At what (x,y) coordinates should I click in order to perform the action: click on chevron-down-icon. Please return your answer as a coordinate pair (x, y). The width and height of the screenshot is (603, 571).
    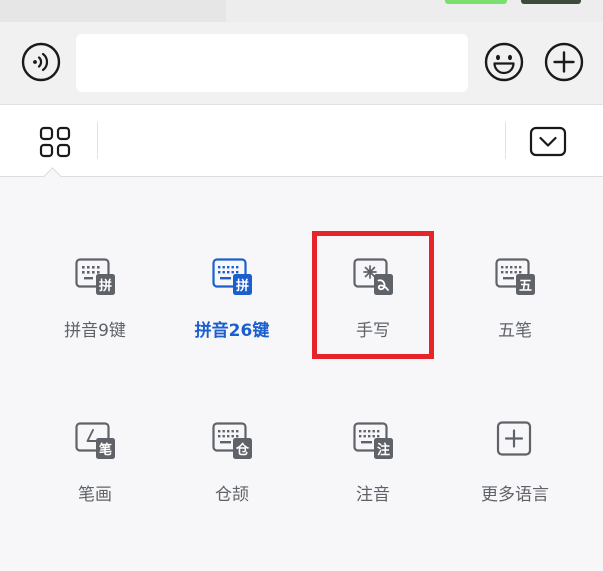
    Looking at the image, I should click on (548, 141).